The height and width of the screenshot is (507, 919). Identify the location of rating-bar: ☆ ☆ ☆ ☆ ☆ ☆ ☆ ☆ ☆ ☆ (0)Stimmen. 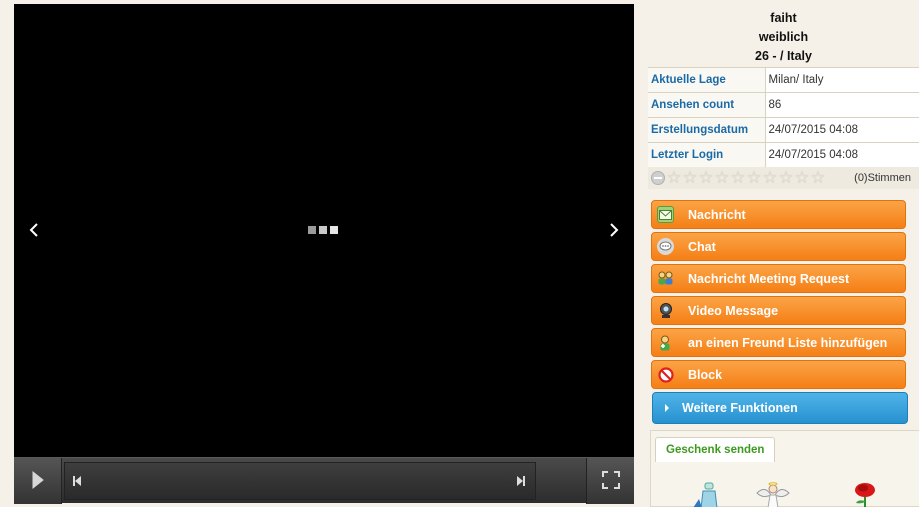
(783, 178).